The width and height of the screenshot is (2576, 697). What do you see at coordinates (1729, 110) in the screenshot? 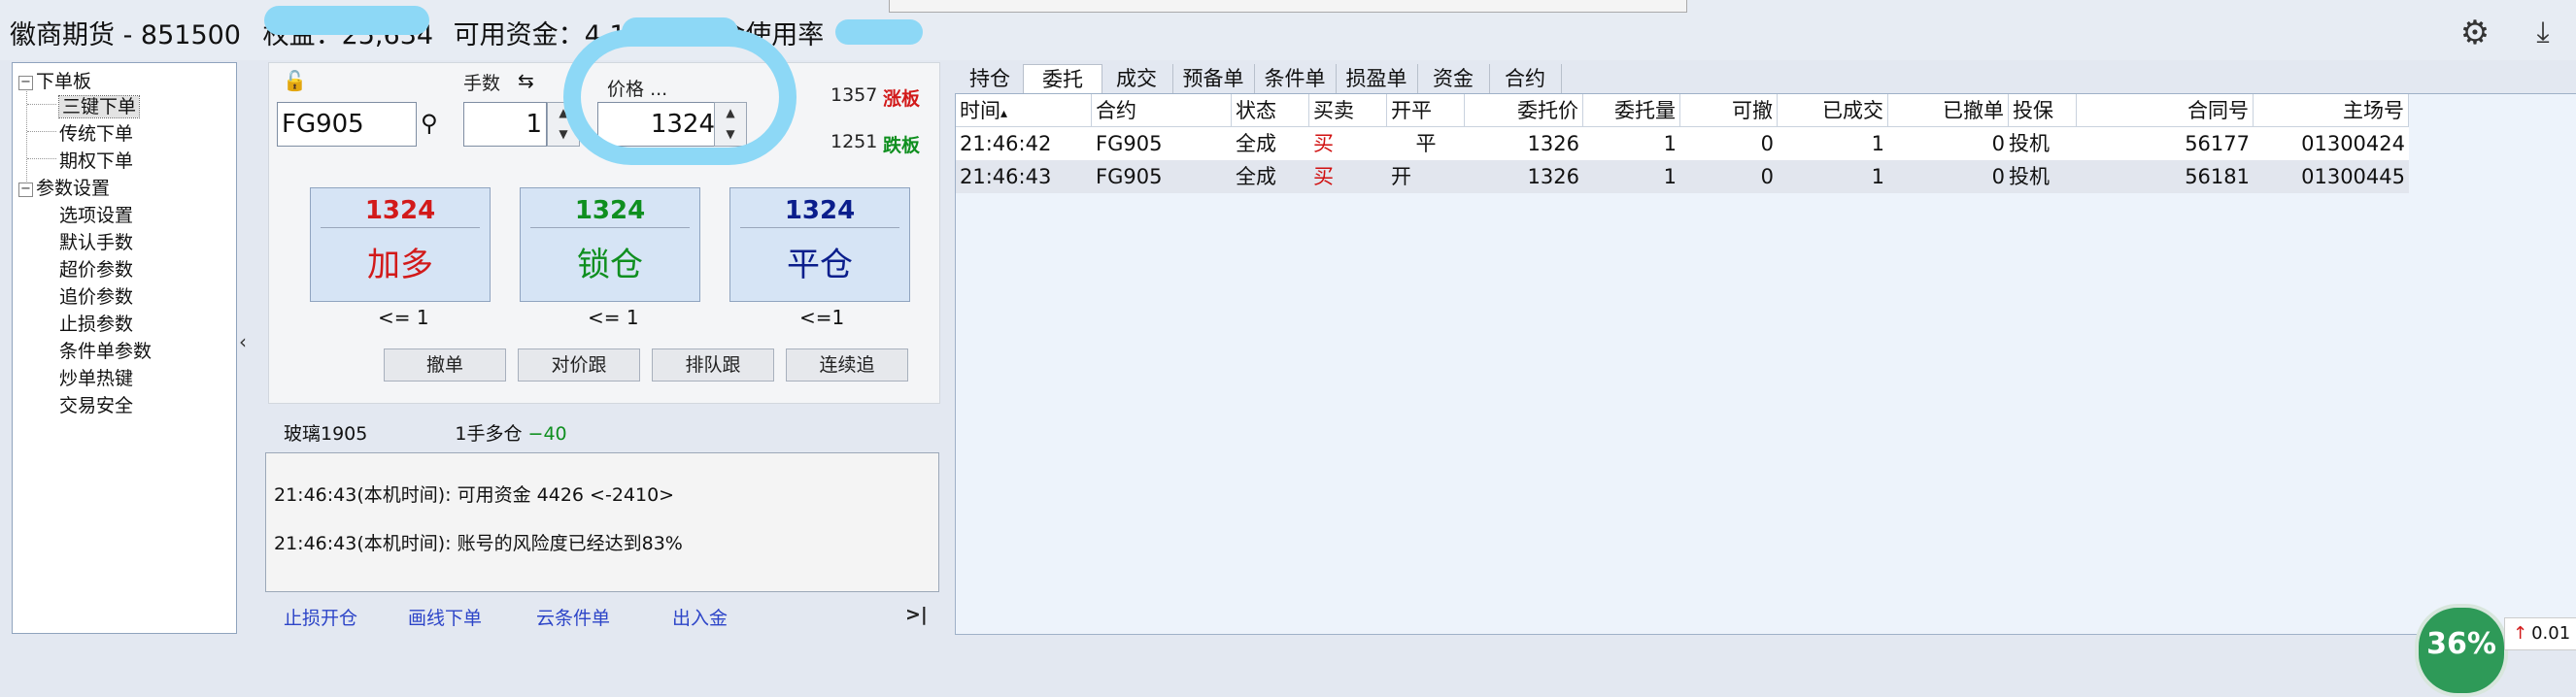
I see `column-header: 可撤` at bounding box center [1729, 110].